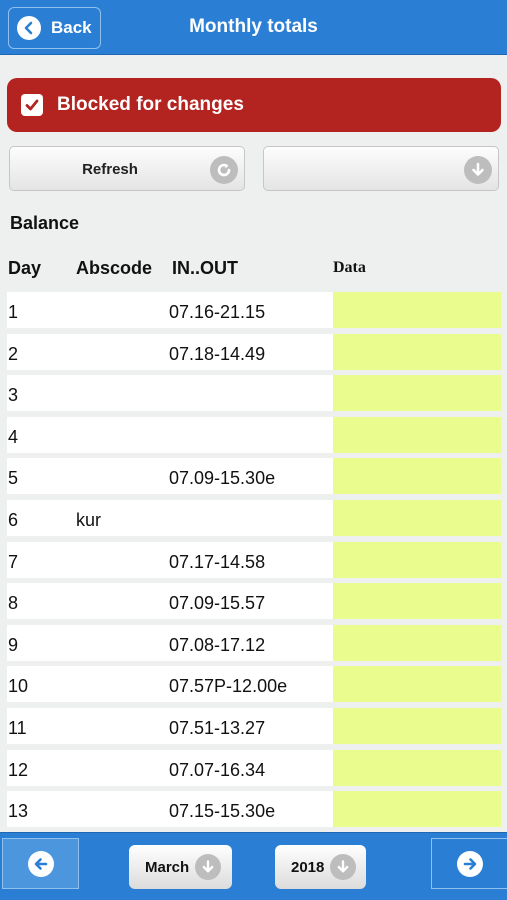  Describe the element at coordinates (13, 478) in the screenshot. I see `day-cell: 5` at that location.